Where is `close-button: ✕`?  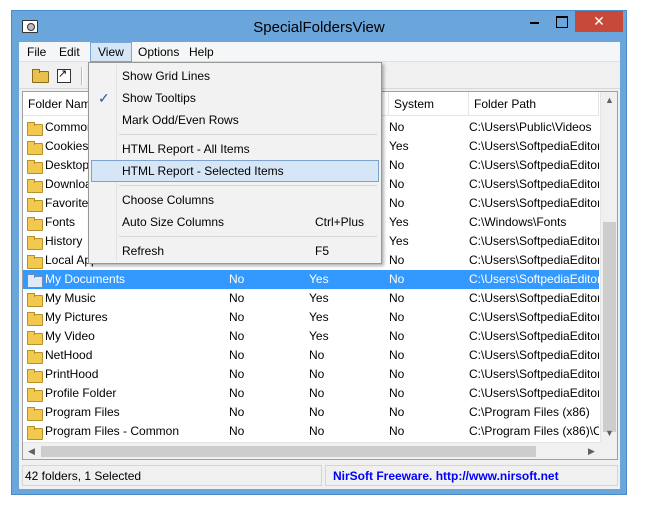
close-button: ✕ is located at coordinates (599, 21).